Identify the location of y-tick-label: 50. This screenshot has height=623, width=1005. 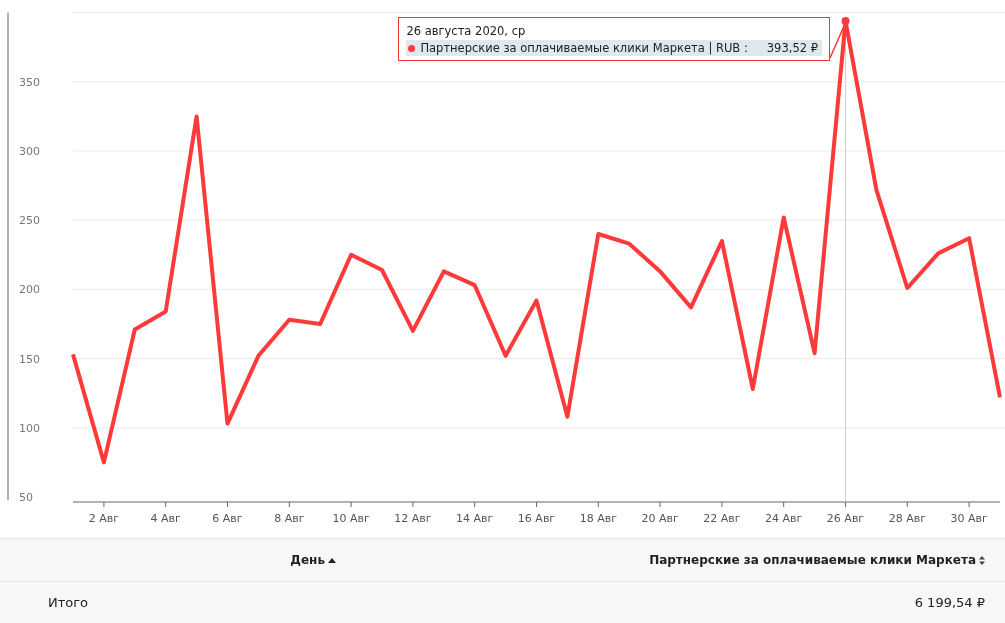
(26, 497).